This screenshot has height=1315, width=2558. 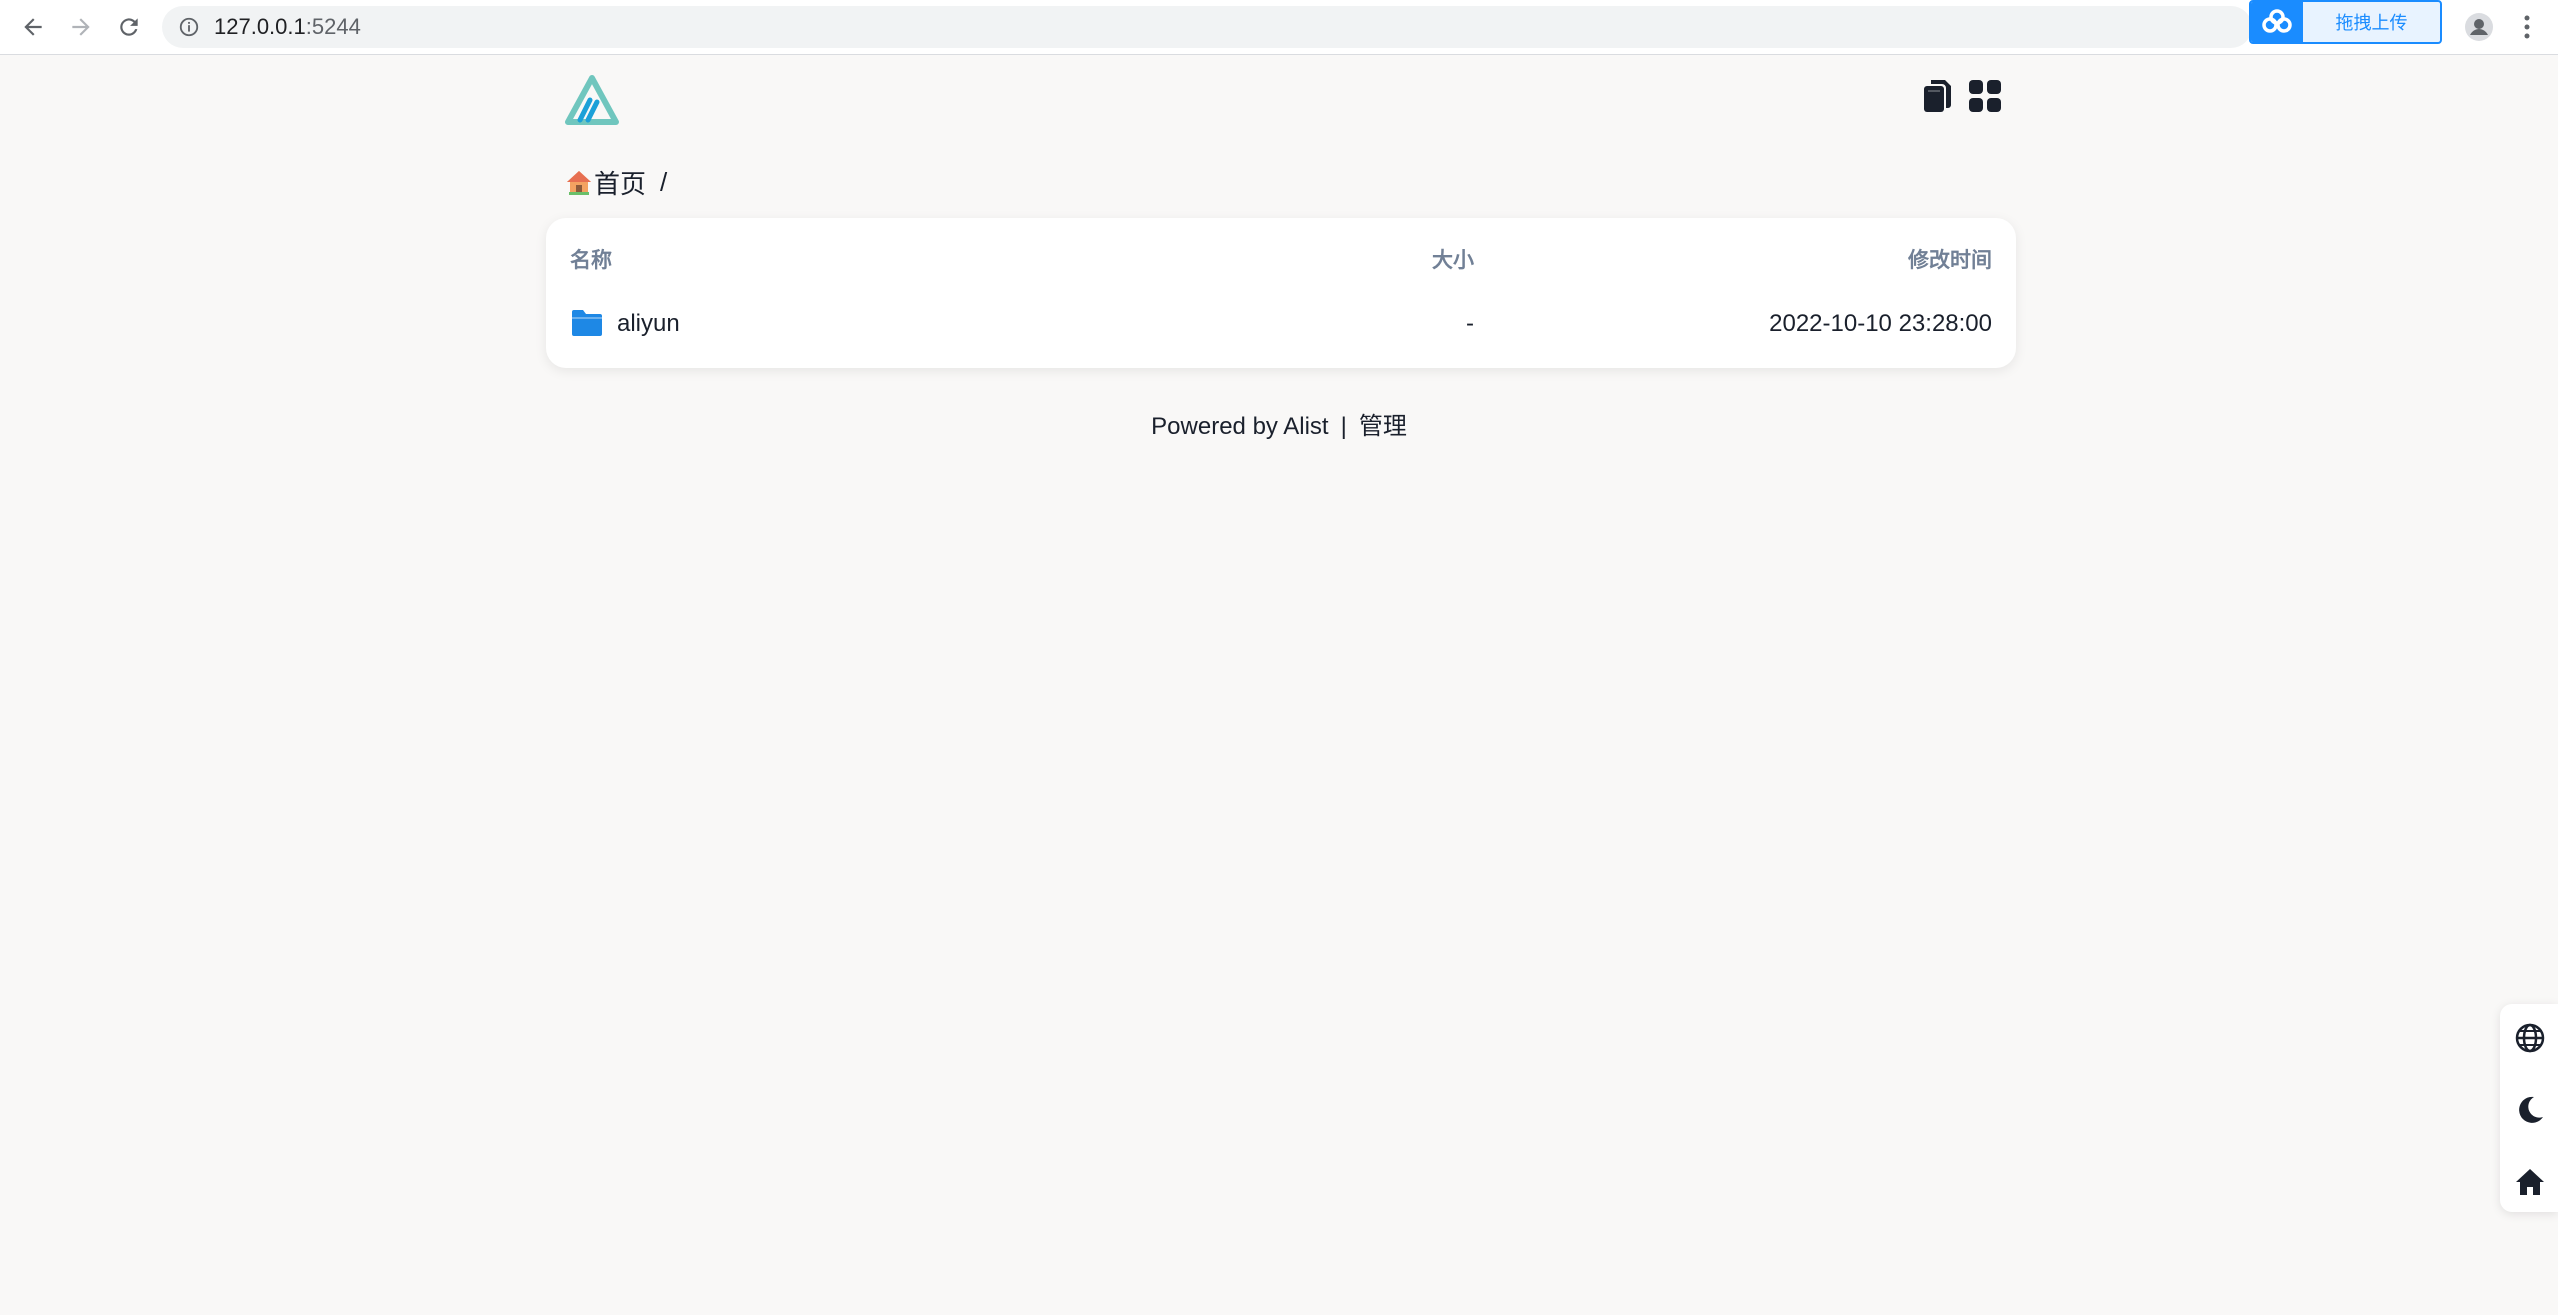 I want to click on copy-icon, so click(x=1937, y=96).